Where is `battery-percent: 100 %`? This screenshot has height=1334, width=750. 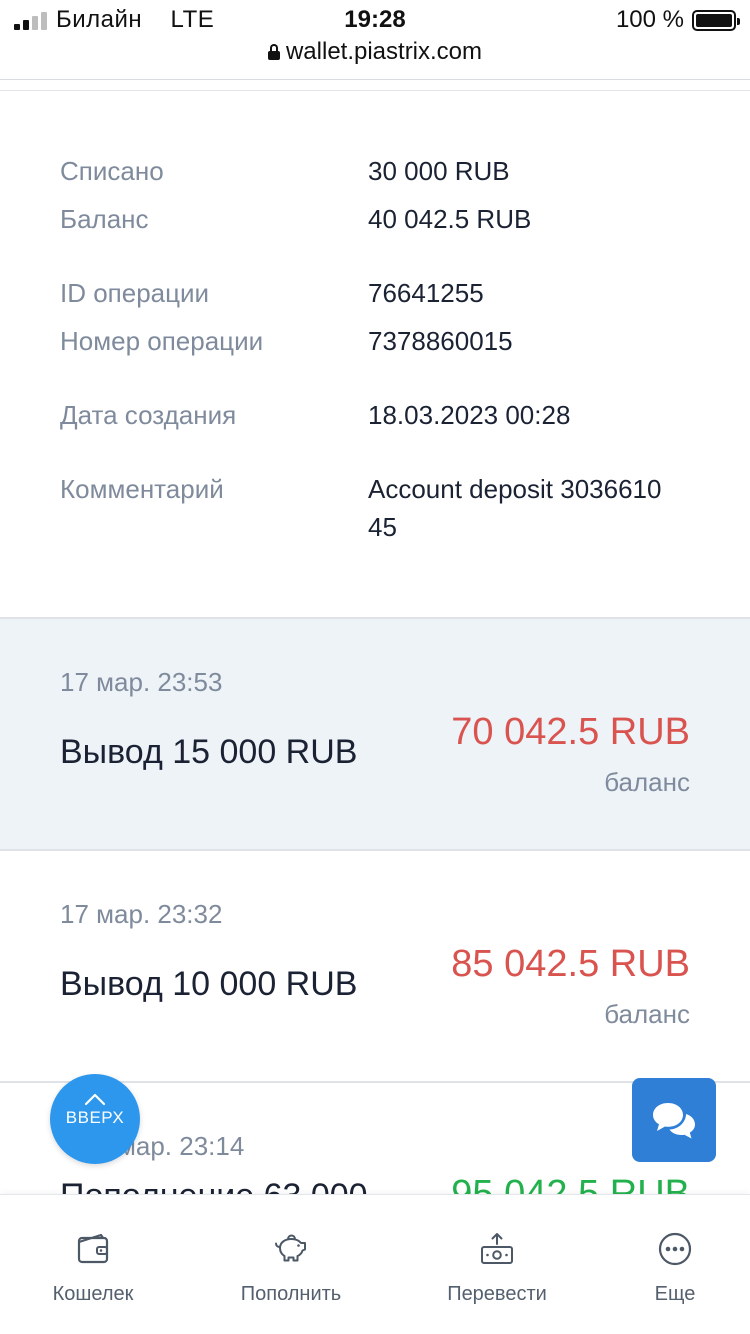 battery-percent: 100 % is located at coordinates (649, 19).